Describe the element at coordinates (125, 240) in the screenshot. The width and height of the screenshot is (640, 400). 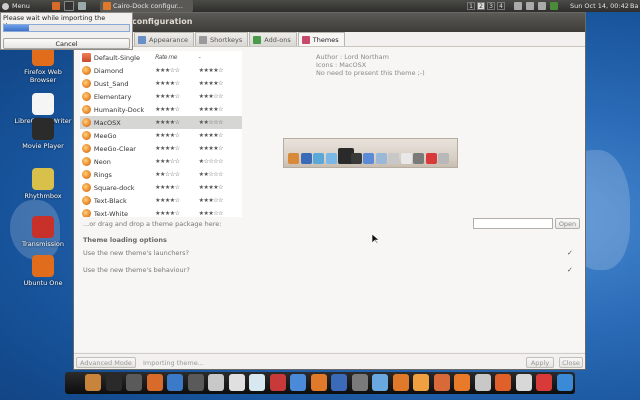
I see `section-title: Theme loading options` at that location.